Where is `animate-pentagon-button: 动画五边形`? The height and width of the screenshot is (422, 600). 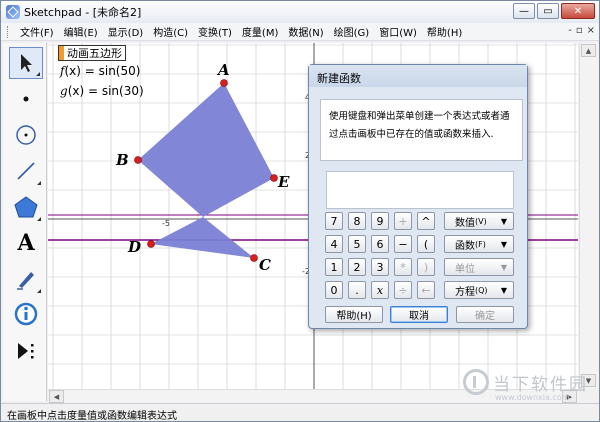
animate-pentagon-button: 动画五边形 is located at coordinates (92, 53).